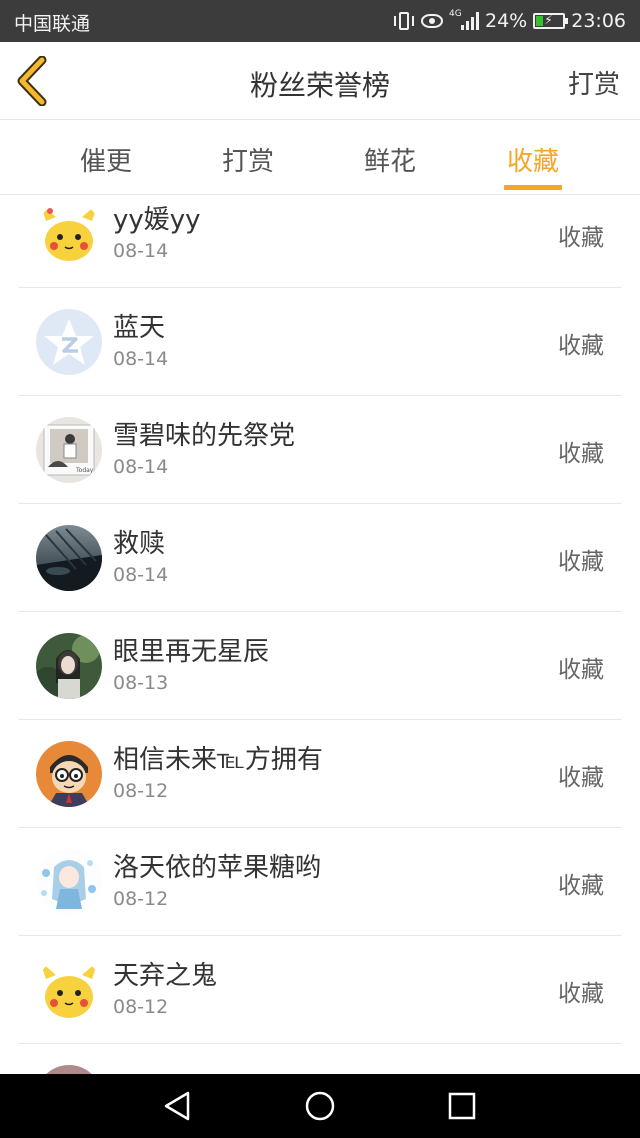 The height and width of the screenshot is (1138, 640). Describe the element at coordinates (533, 187) in the screenshot. I see `active-tab-indicator` at that location.